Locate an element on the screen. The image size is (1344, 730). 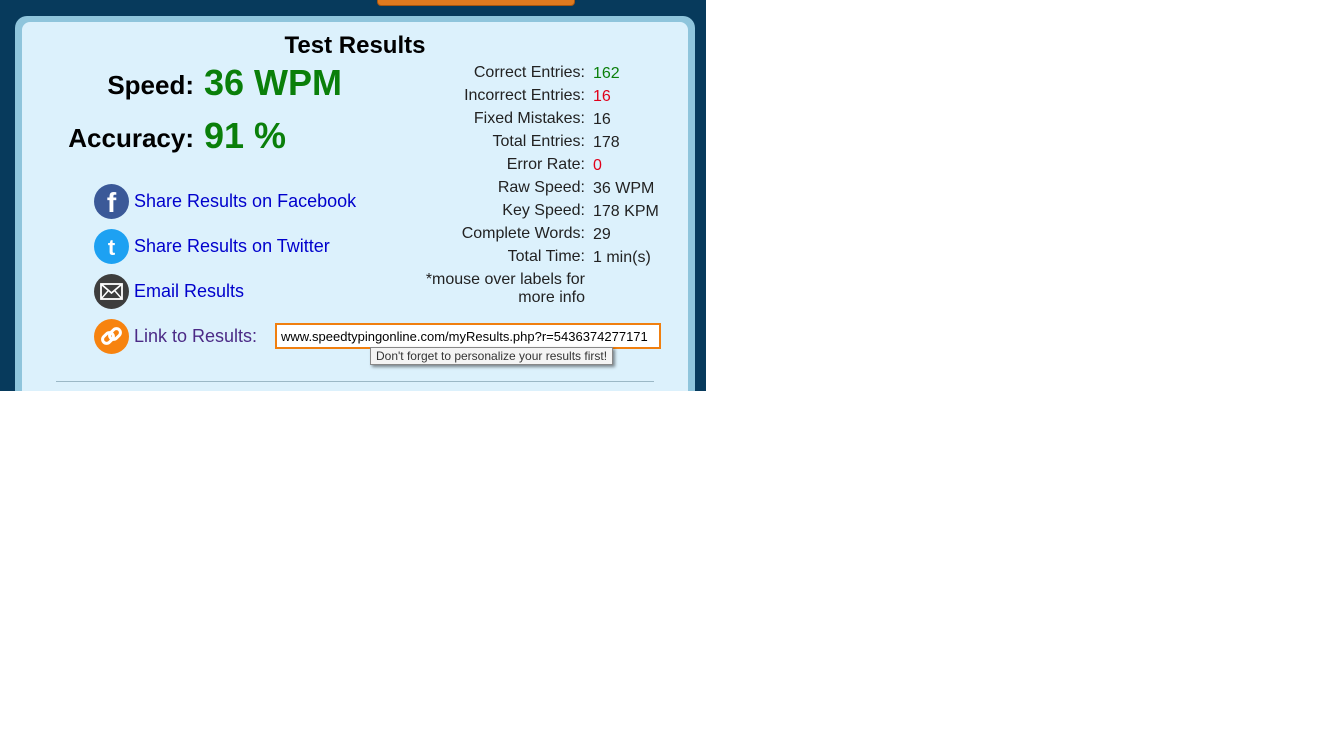
svg-text: f is located at coordinates (112, 202).